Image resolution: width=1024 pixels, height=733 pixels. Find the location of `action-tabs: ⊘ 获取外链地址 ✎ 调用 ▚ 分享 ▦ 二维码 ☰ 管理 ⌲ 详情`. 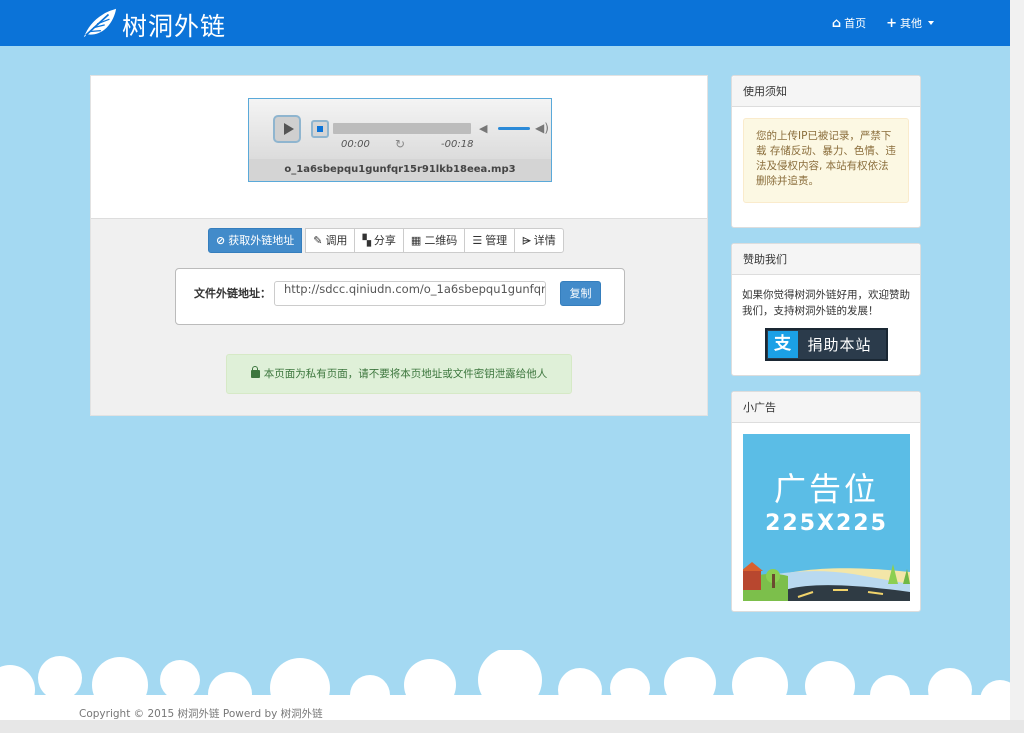

action-tabs: ⊘ 获取外链地址 ✎ 调用 ▚ 分享 ▦ 二维码 ☰ 管理 ⌲ 详情 is located at coordinates (386, 240).